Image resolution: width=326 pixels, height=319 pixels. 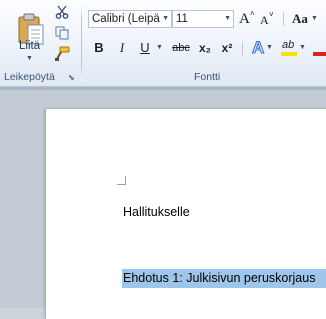 What do you see at coordinates (163, 88) in the screenshot?
I see `ribbon-bottom-border` at bounding box center [163, 88].